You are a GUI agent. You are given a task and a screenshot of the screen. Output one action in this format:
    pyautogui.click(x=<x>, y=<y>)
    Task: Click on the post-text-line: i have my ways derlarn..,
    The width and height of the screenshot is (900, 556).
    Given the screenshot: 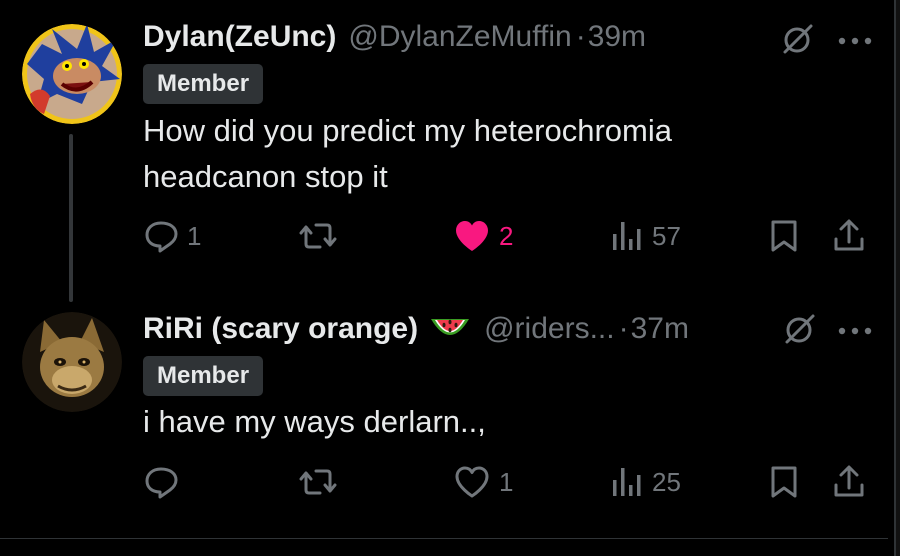 What is the action you would take?
    pyautogui.click(x=314, y=421)
    